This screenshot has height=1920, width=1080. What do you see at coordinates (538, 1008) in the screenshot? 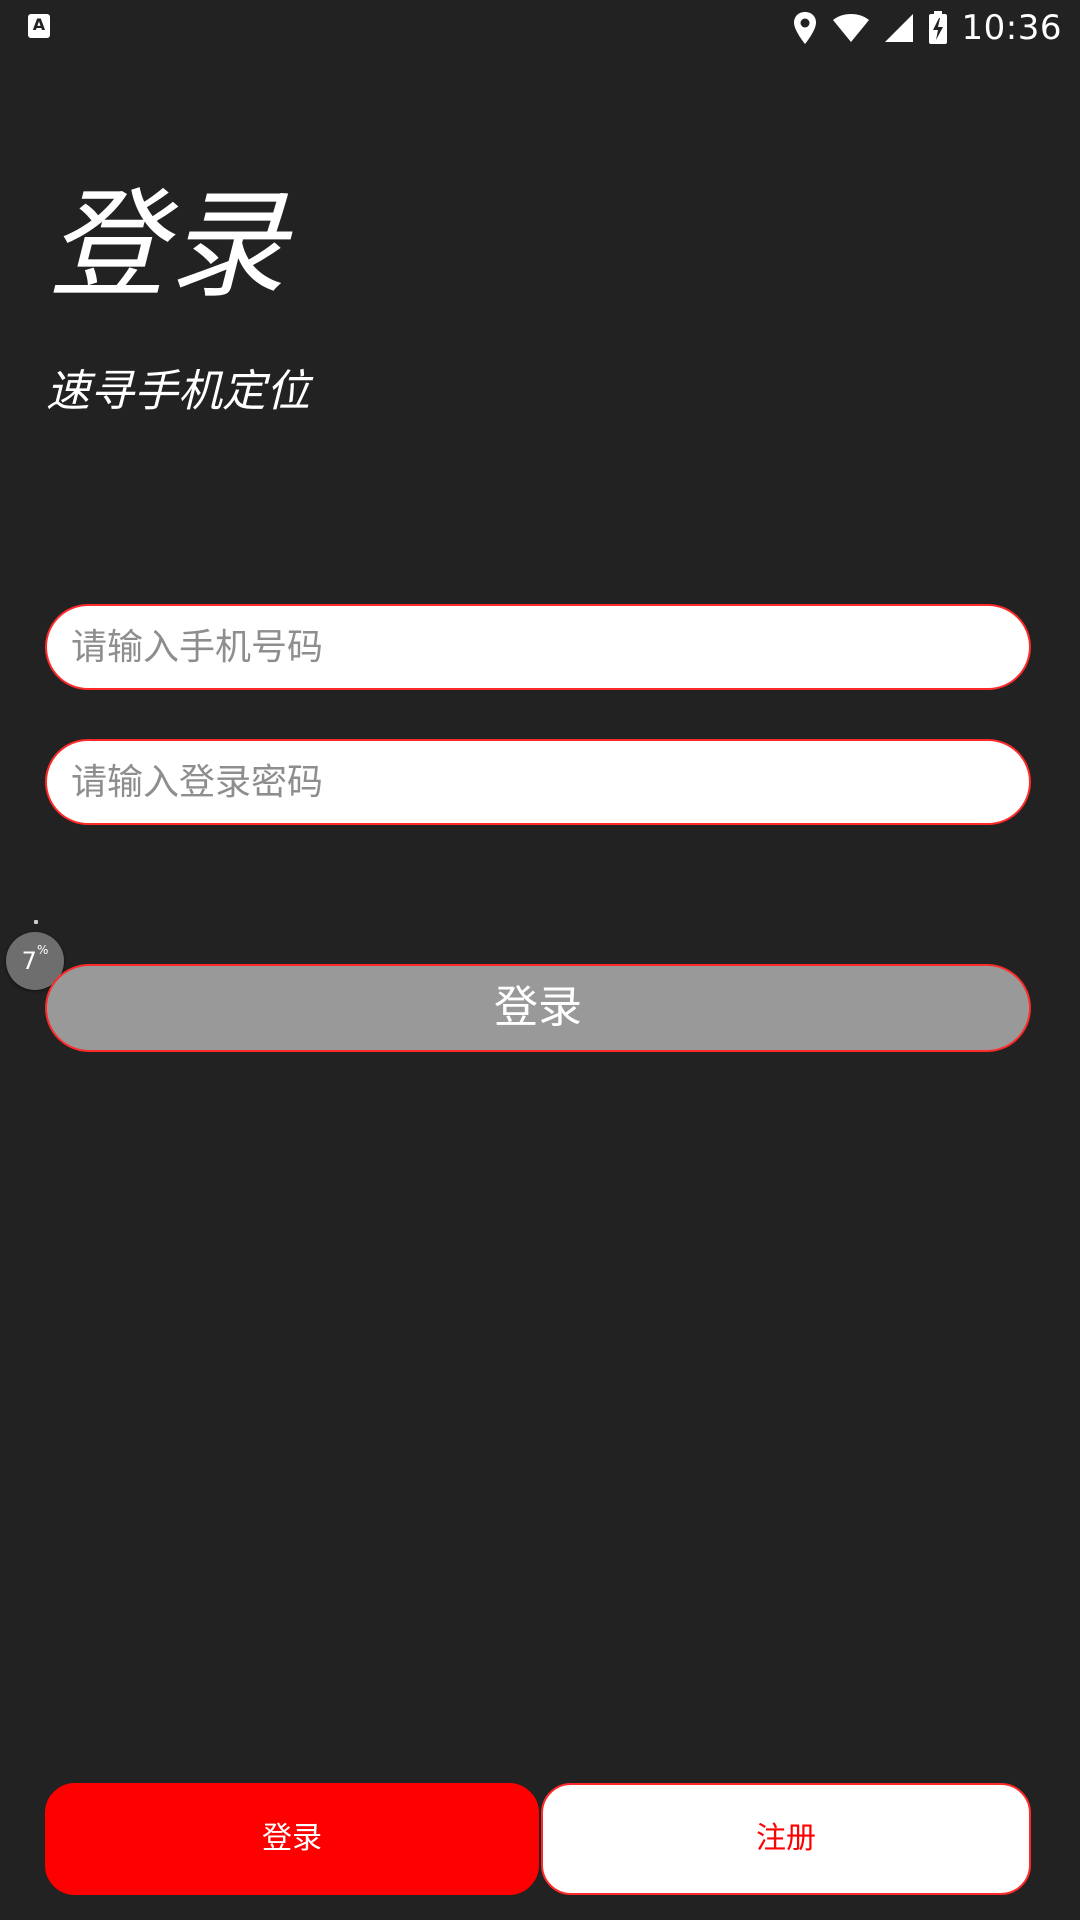
I see `login-button: 登录` at bounding box center [538, 1008].